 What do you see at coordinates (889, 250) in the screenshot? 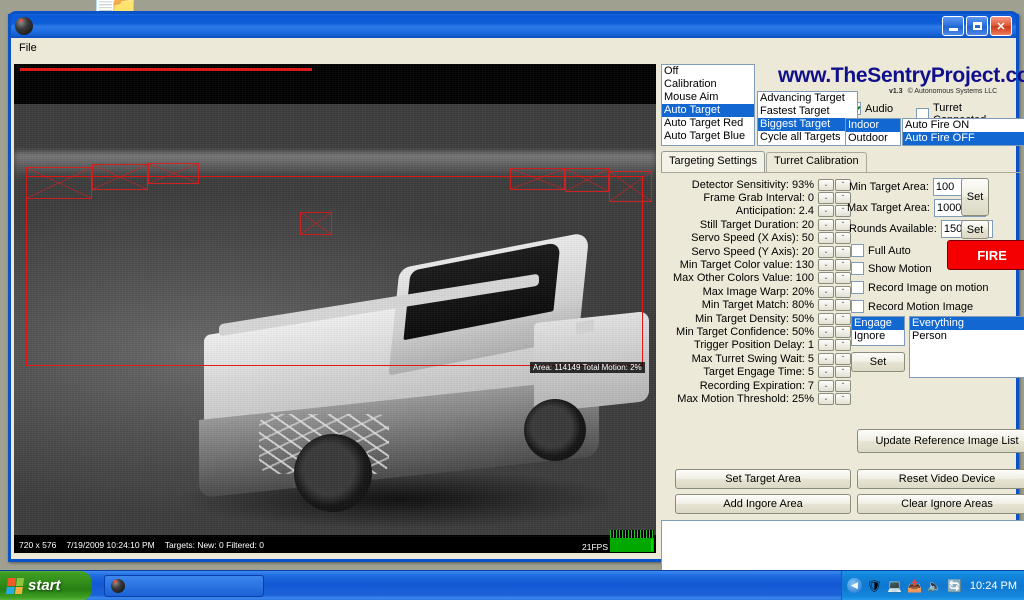
I see `checkbox-full-auto-label: Full Auto` at bounding box center [889, 250].